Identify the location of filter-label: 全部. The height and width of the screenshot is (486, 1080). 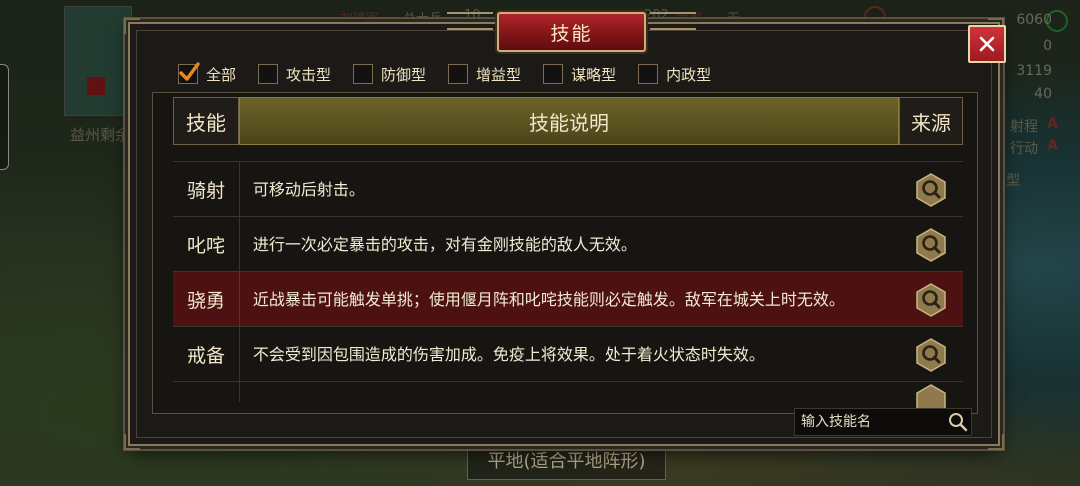
(221, 74).